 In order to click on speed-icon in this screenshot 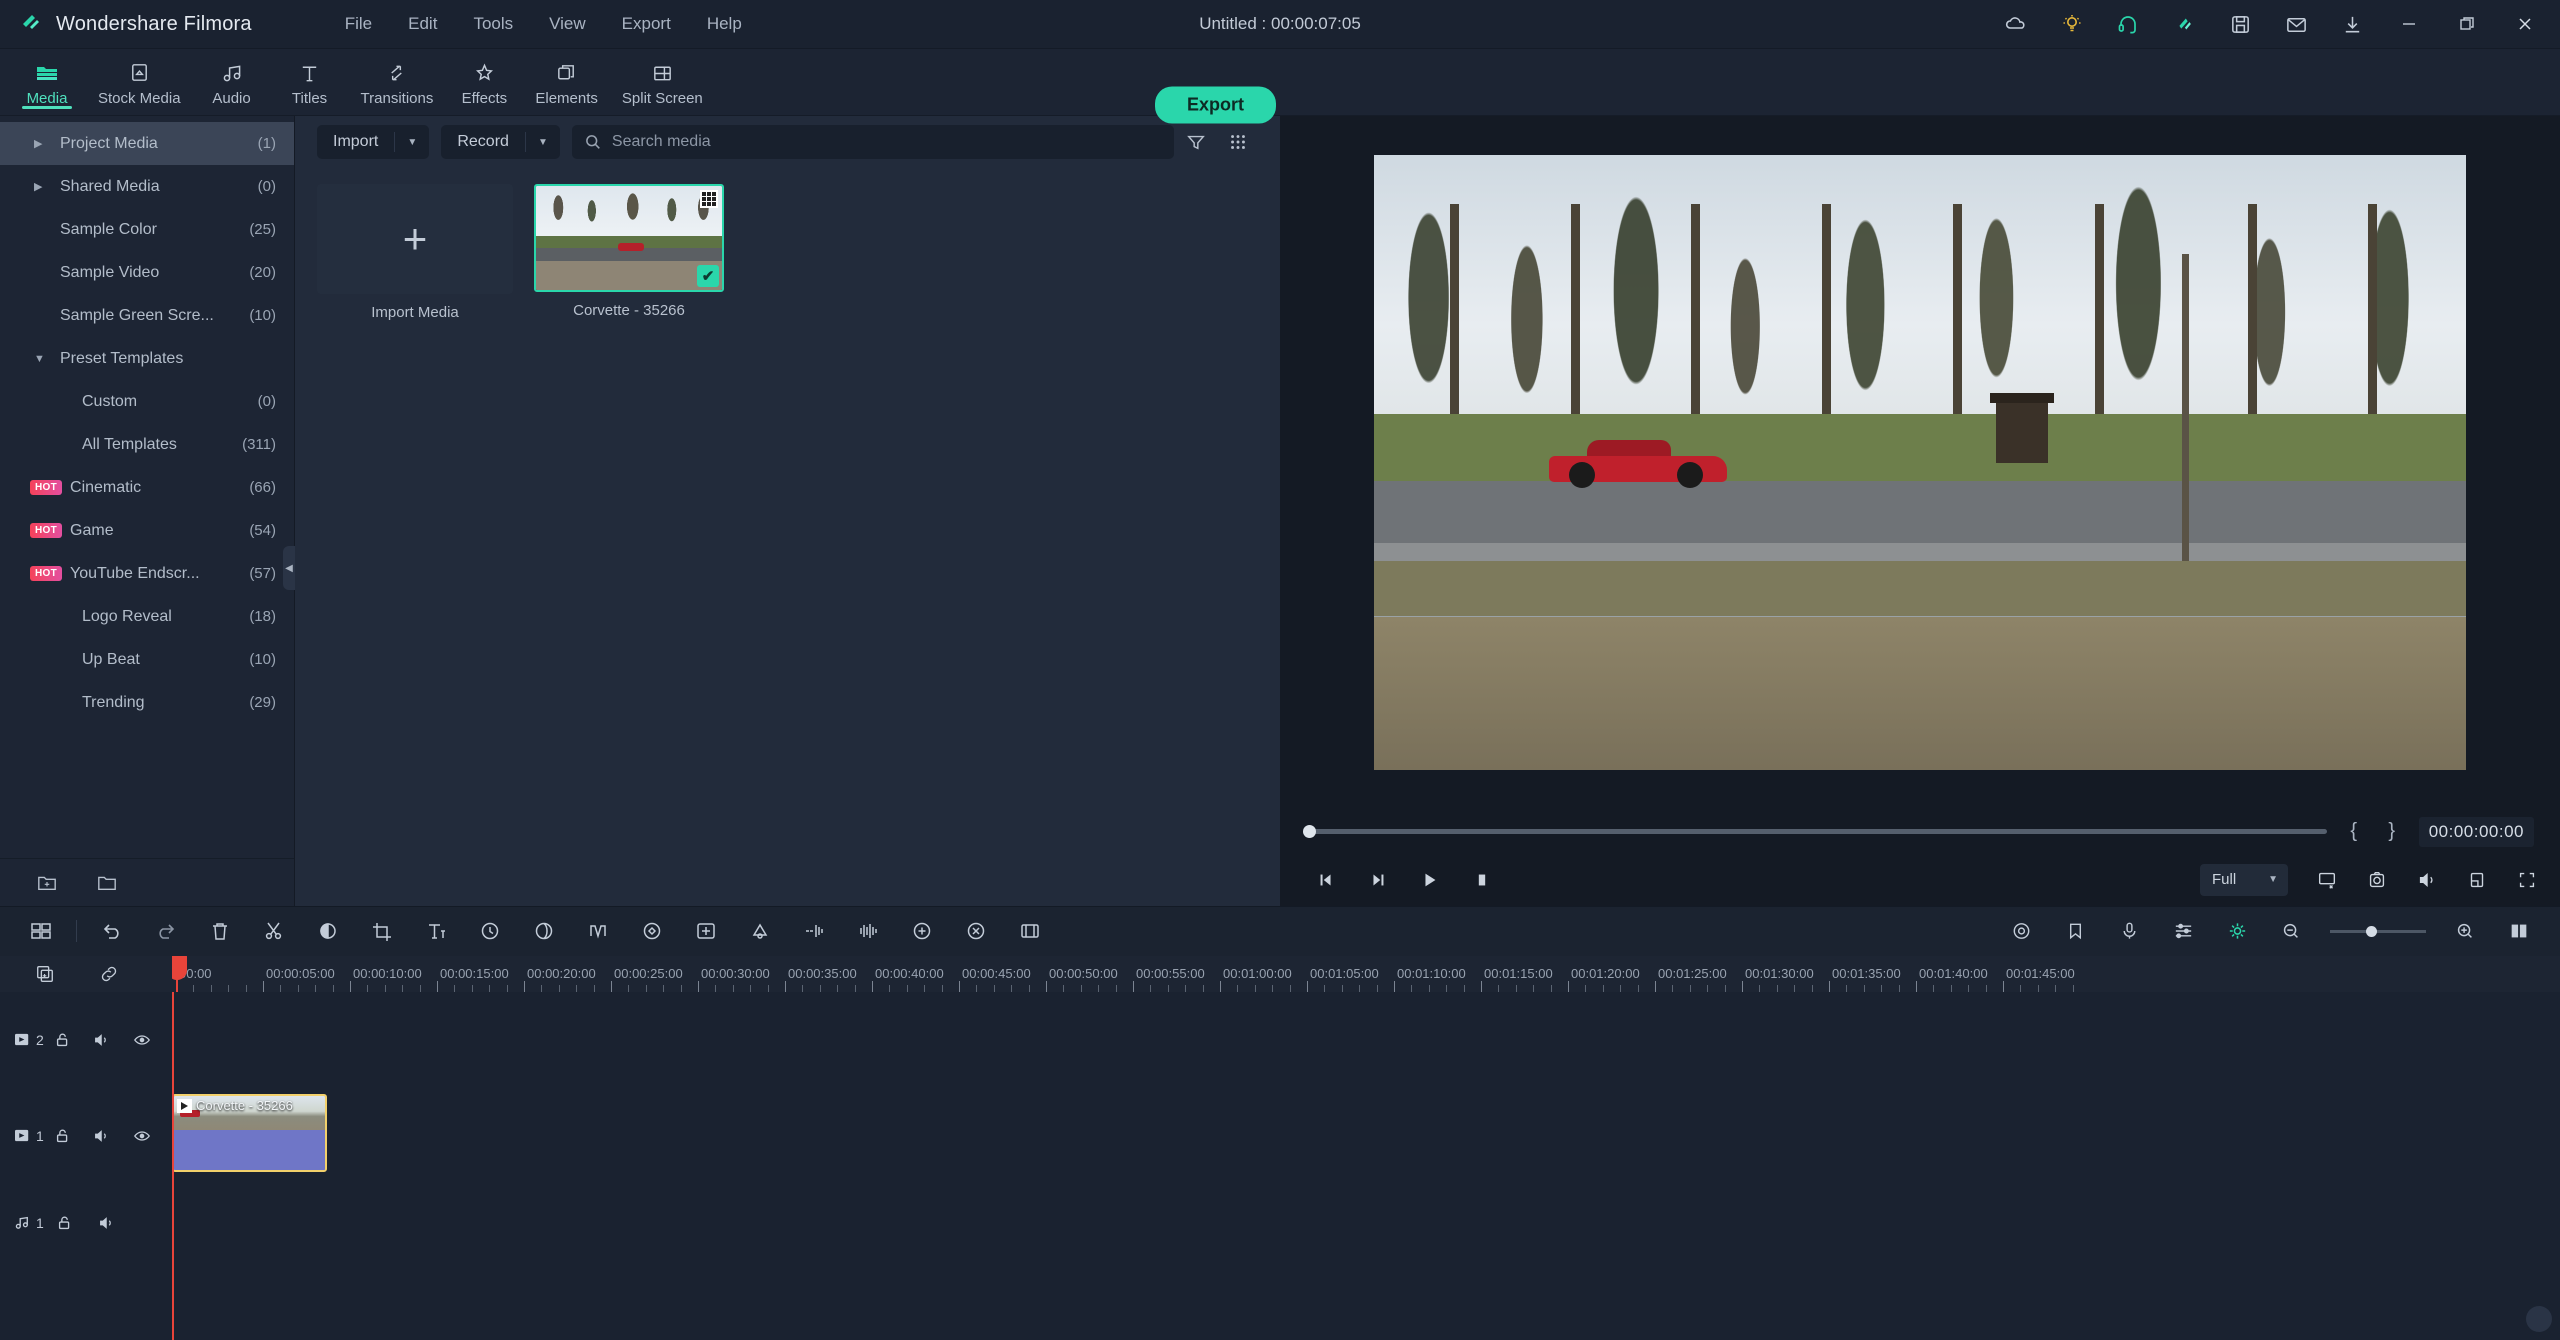, I will do `click(490, 931)`.